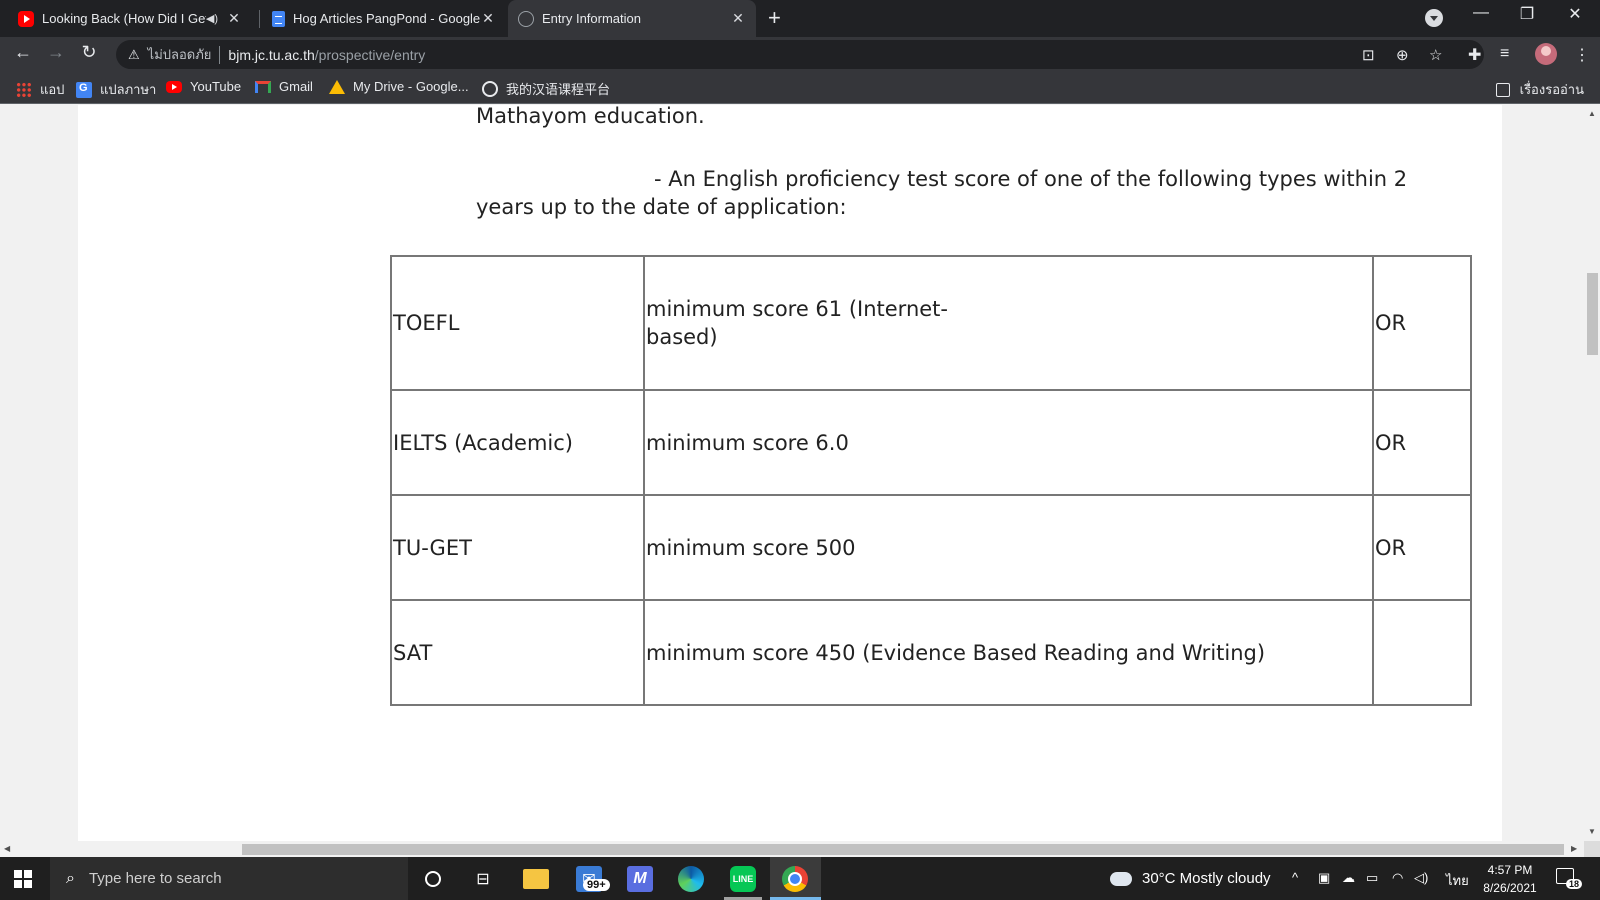 The width and height of the screenshot is (1600, 900). I want to click on onedrive-cloud-icon: ☁, so click(1348, 878).